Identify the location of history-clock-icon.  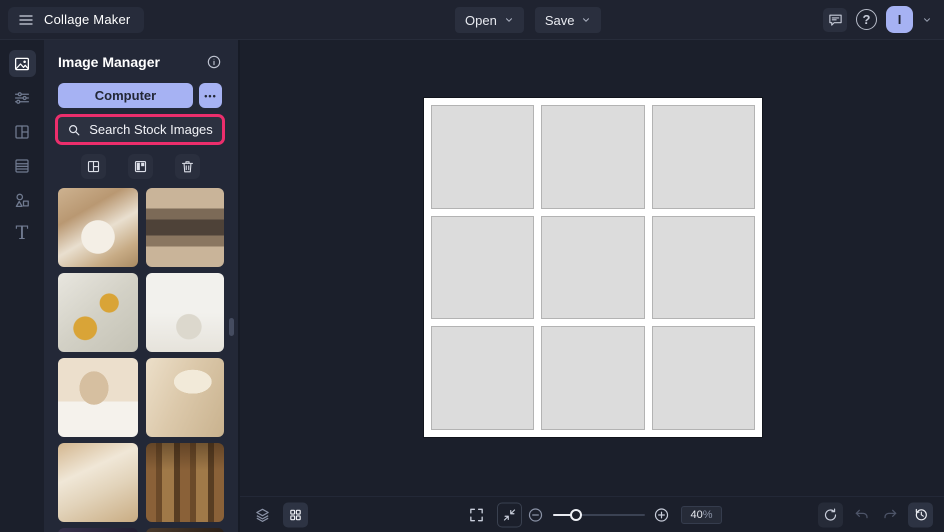
(921, 515).